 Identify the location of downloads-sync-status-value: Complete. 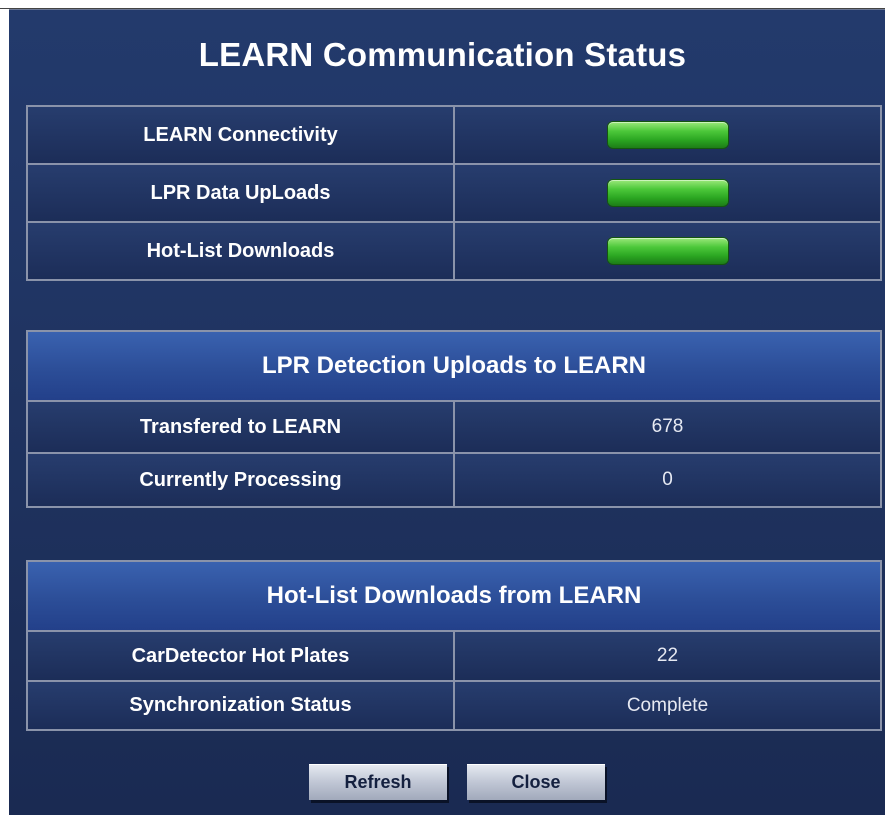
(667, 705).